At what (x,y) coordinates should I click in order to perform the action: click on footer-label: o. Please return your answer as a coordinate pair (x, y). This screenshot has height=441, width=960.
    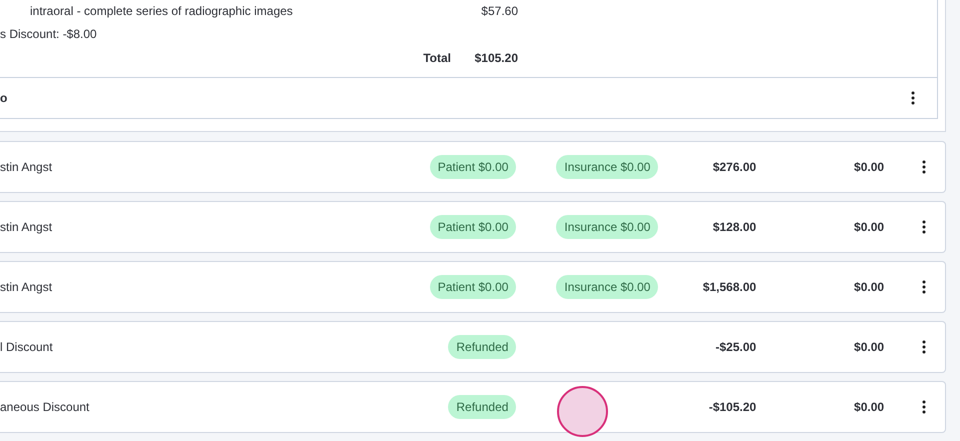
    Looking at the image, I should click on (4, 98).